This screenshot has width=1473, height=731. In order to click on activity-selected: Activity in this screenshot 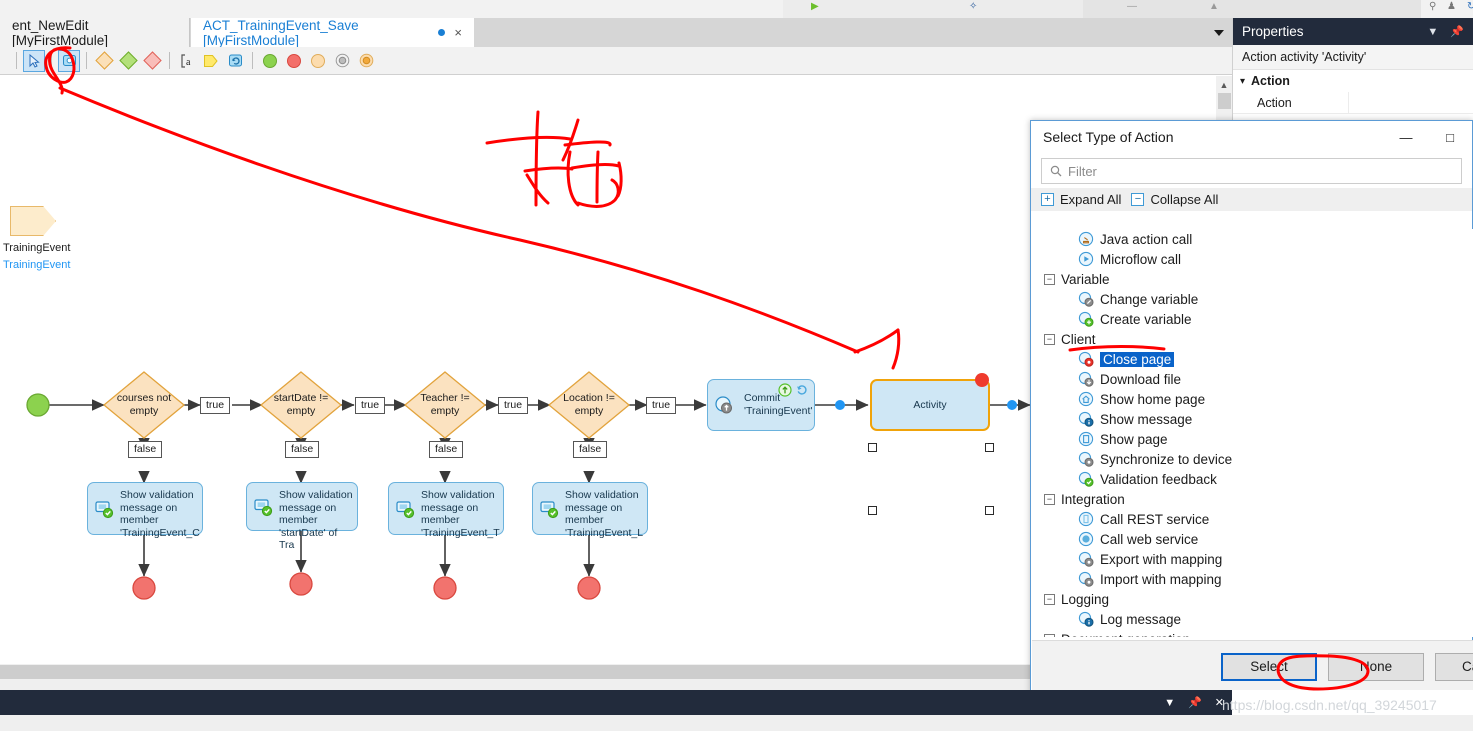, I will do `click(930, 405)`.